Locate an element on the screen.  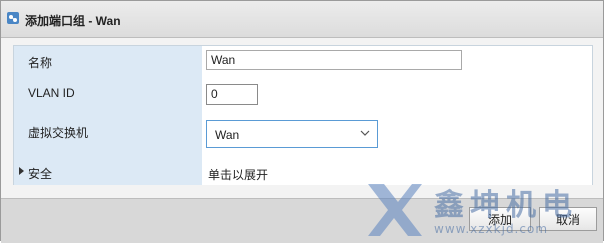
chevron-down-icon is located at coordinates (365, 133).